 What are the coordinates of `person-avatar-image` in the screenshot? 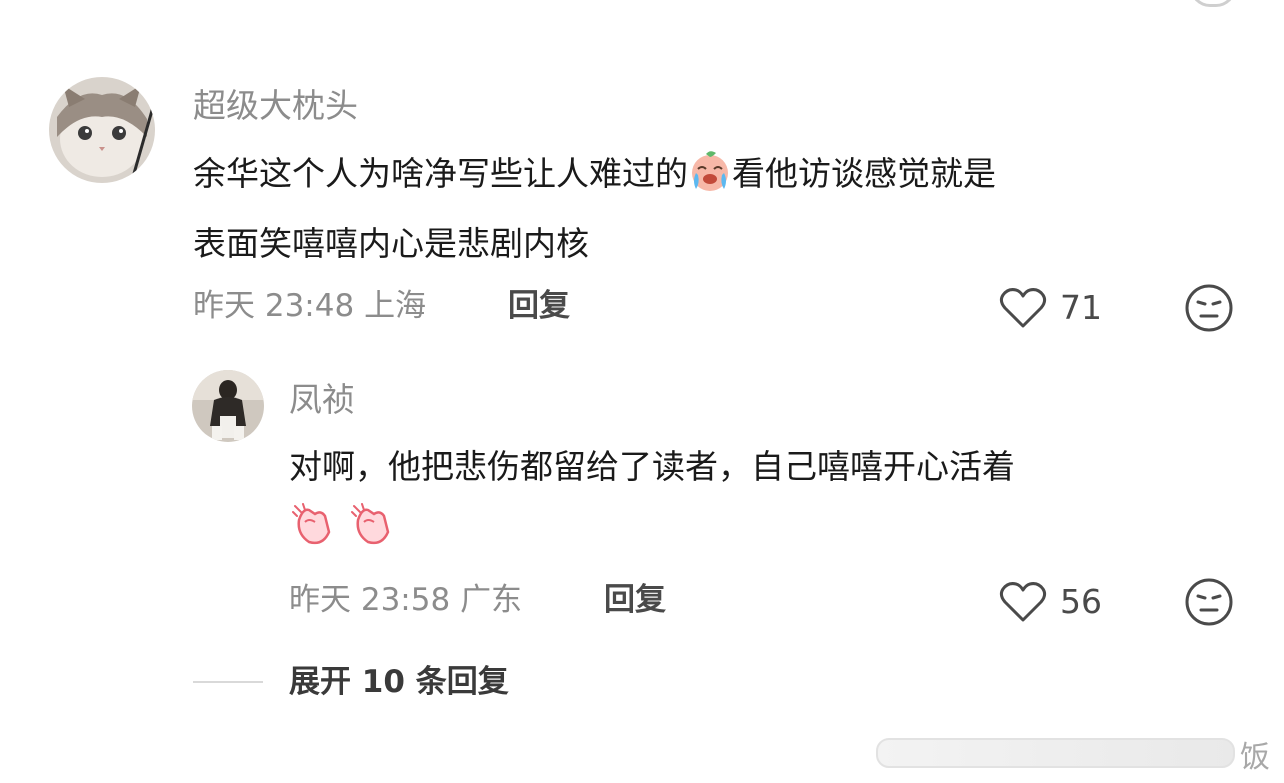 It's located at (228, 406).